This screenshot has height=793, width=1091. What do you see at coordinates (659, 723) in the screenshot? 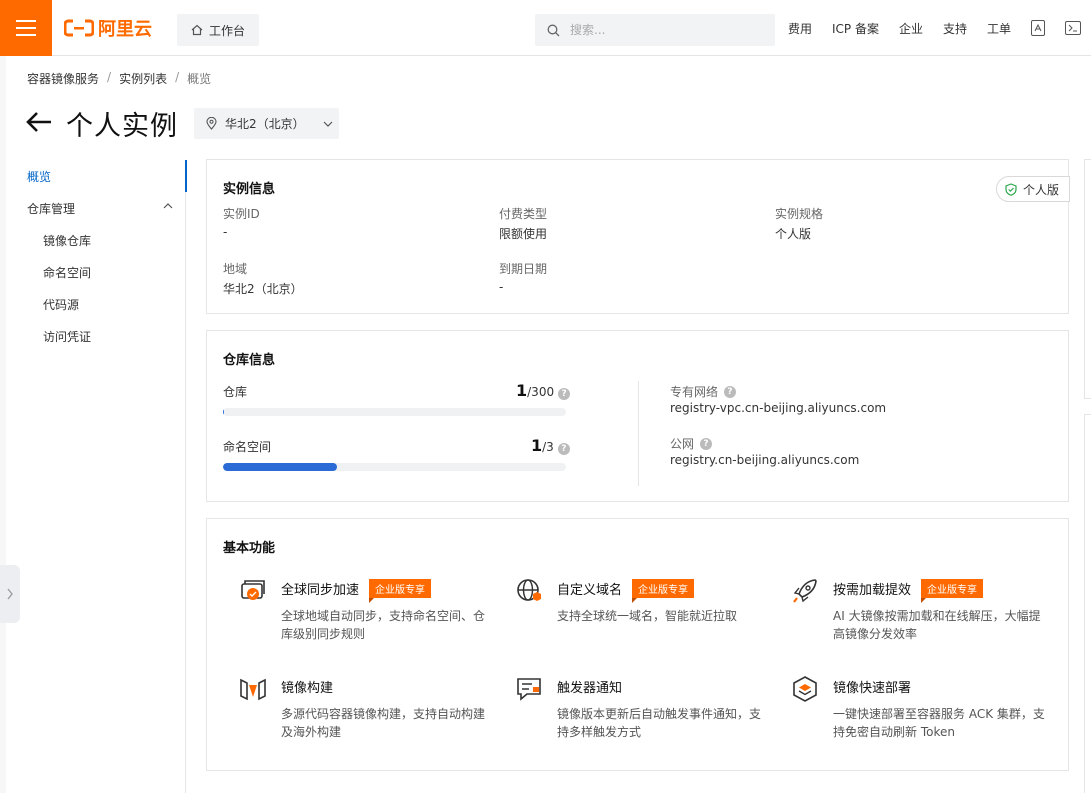
I see `feature-description: 镜像版本更新后自动触发事件通知，支持多样触发方式` at bounding box center [659, 723].